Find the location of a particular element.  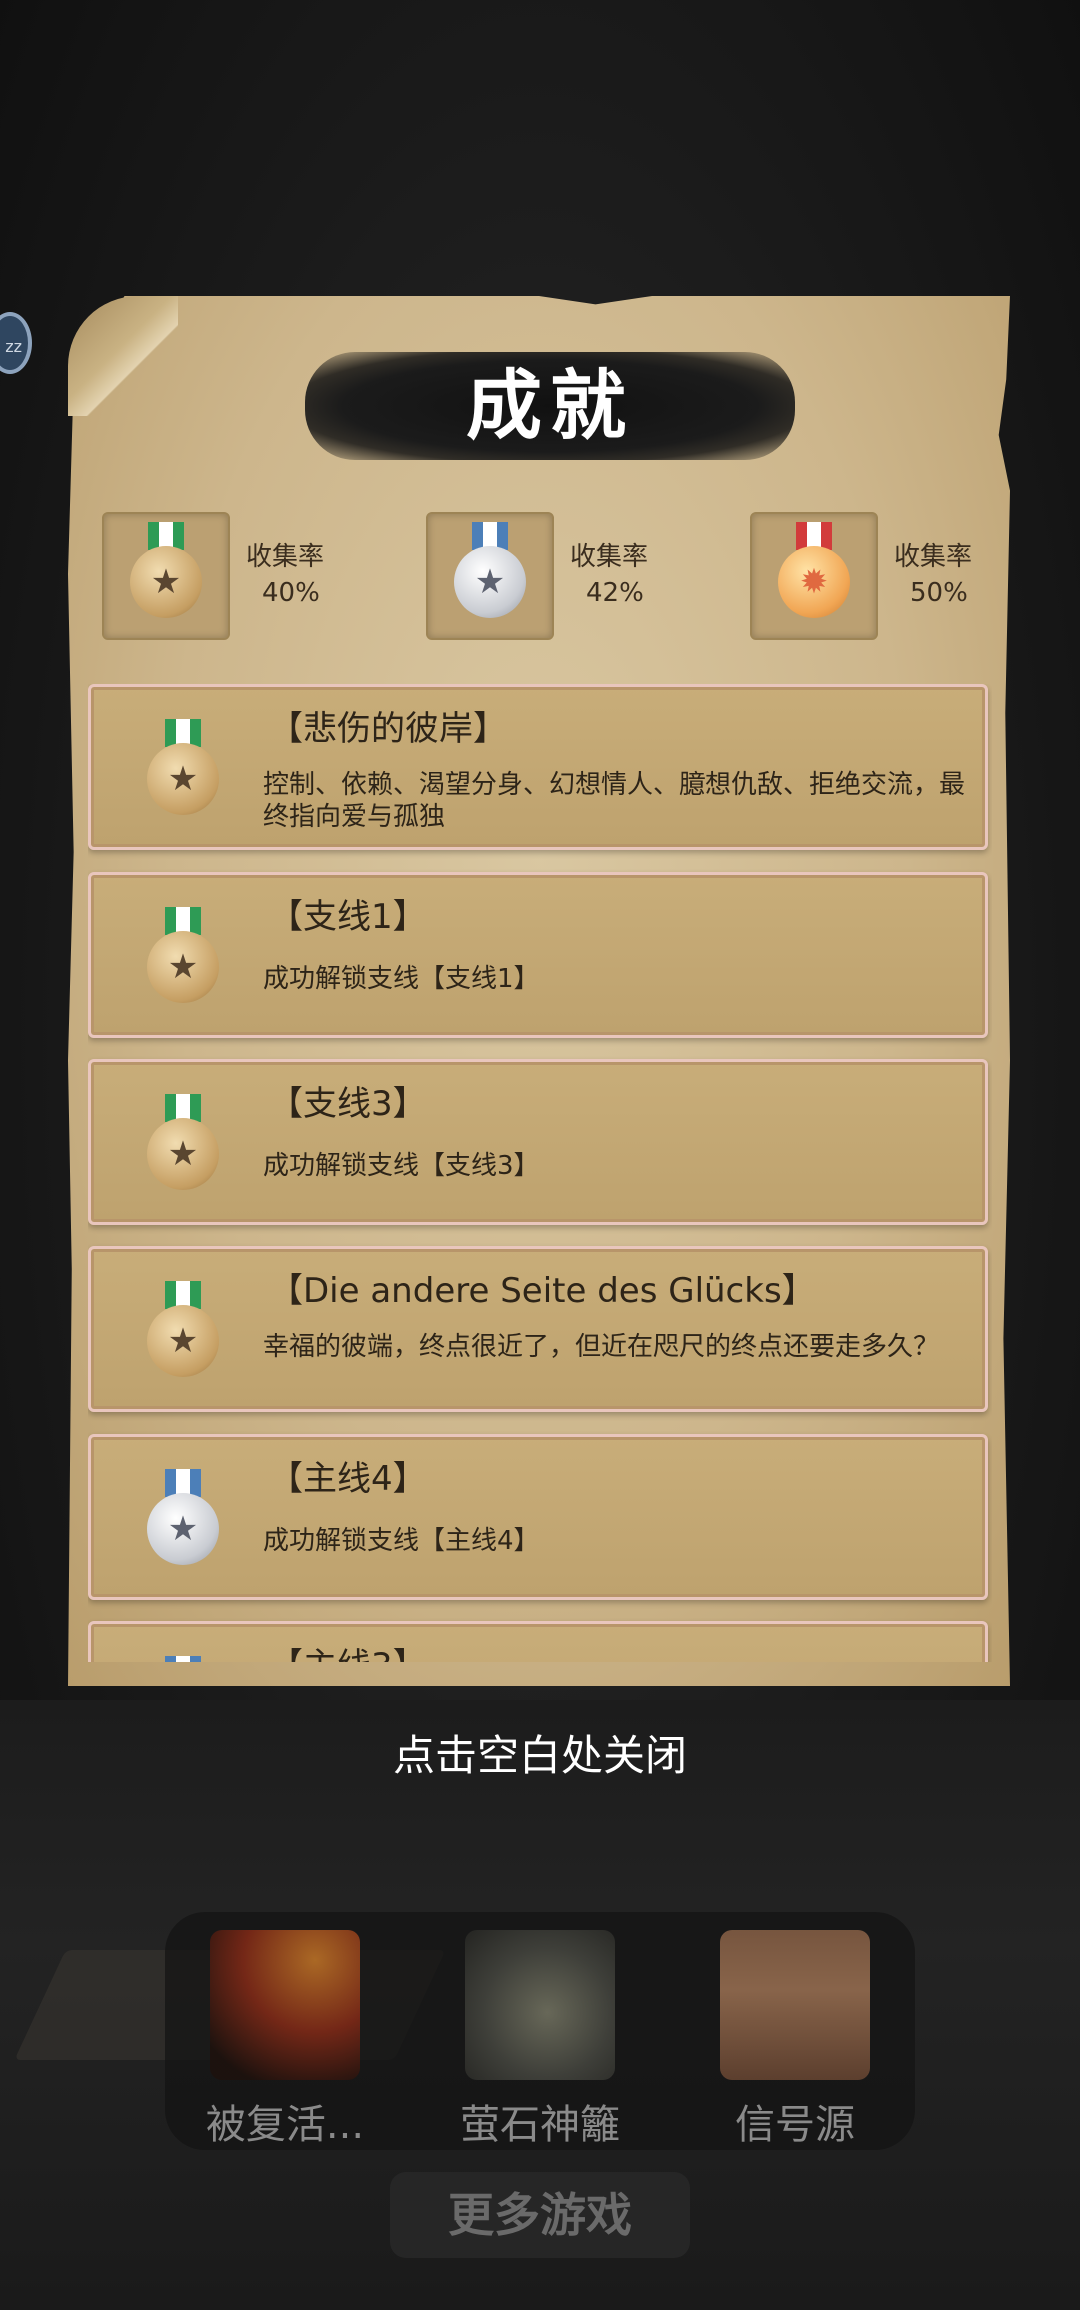

achievement-desc: 成功解锁支线【支线1】 is located at coordinates (401, 979).